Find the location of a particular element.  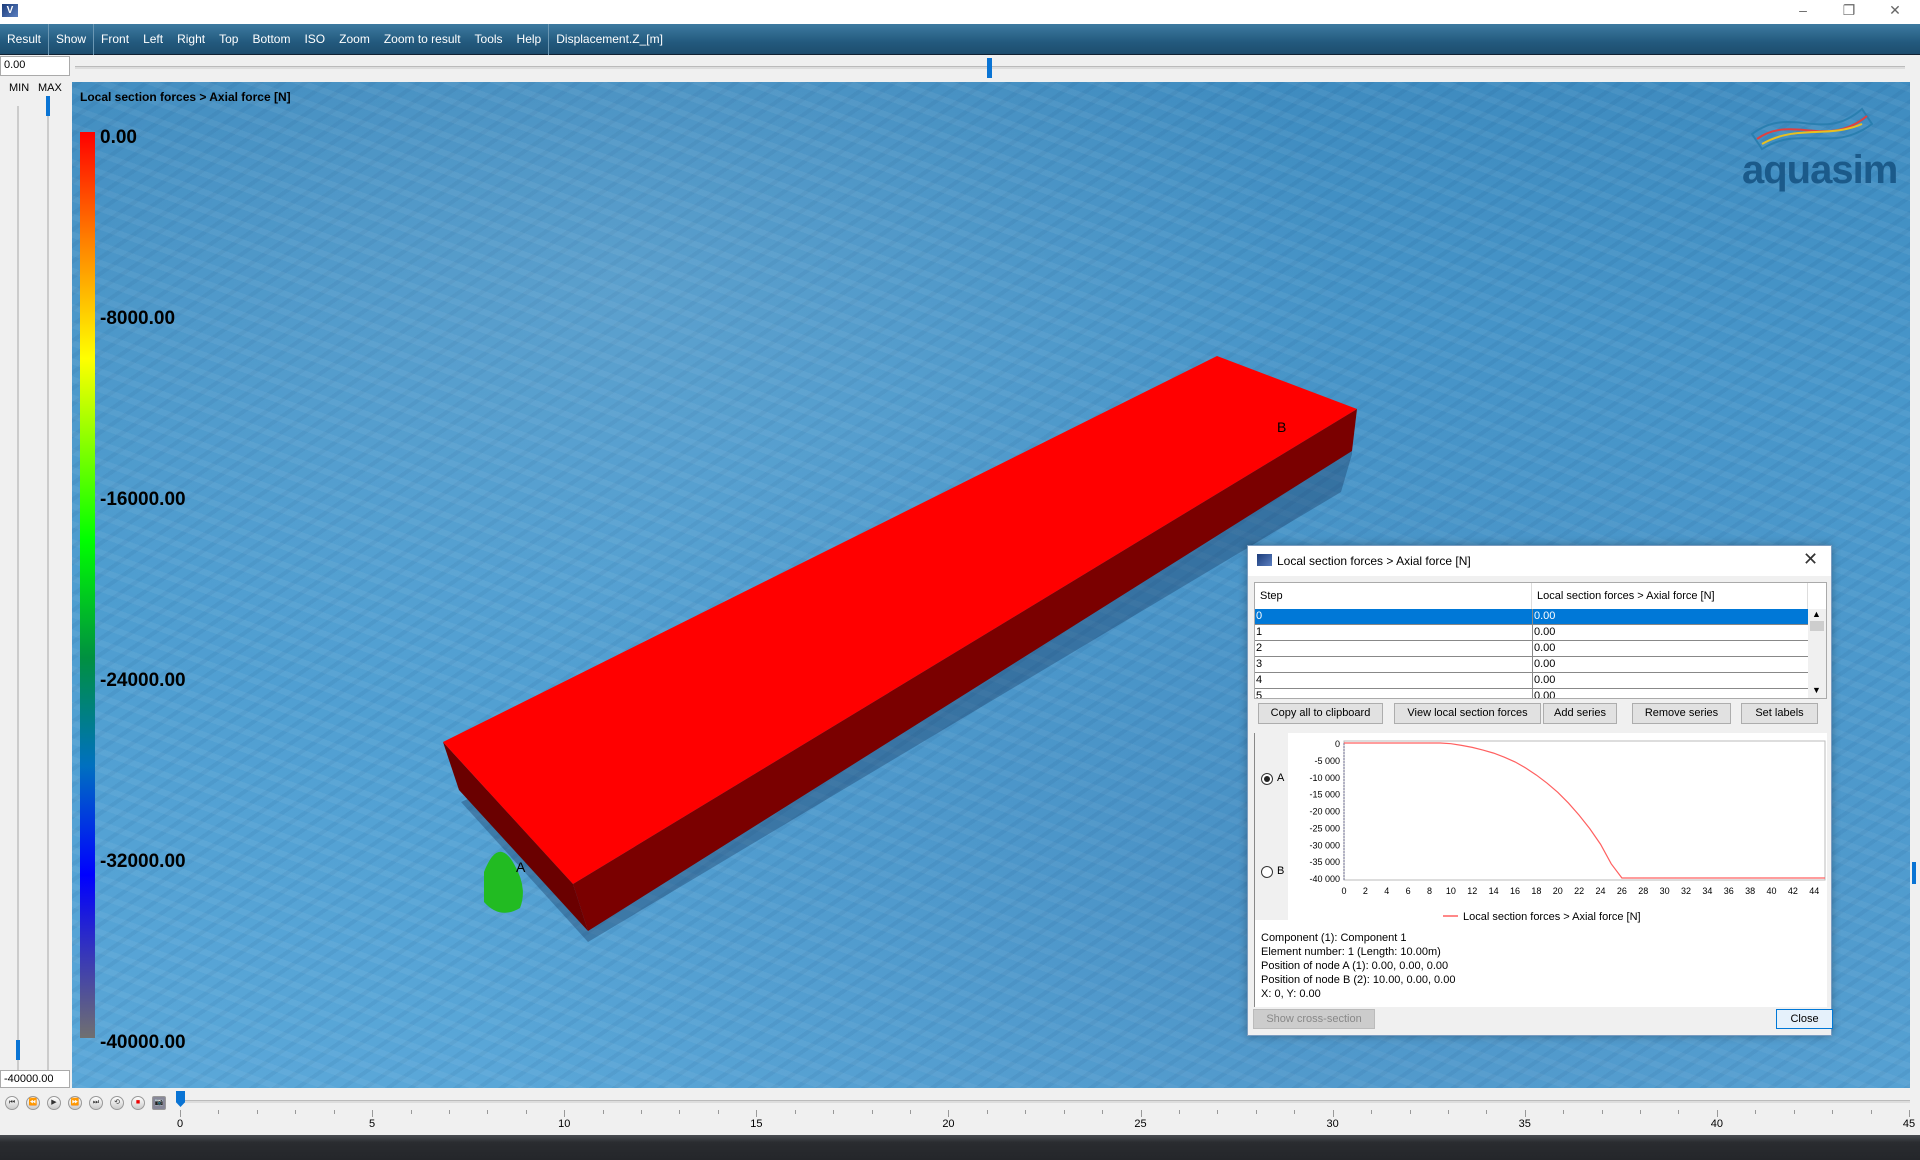

menu-iso: ISO is located at coordinates (314, 39).